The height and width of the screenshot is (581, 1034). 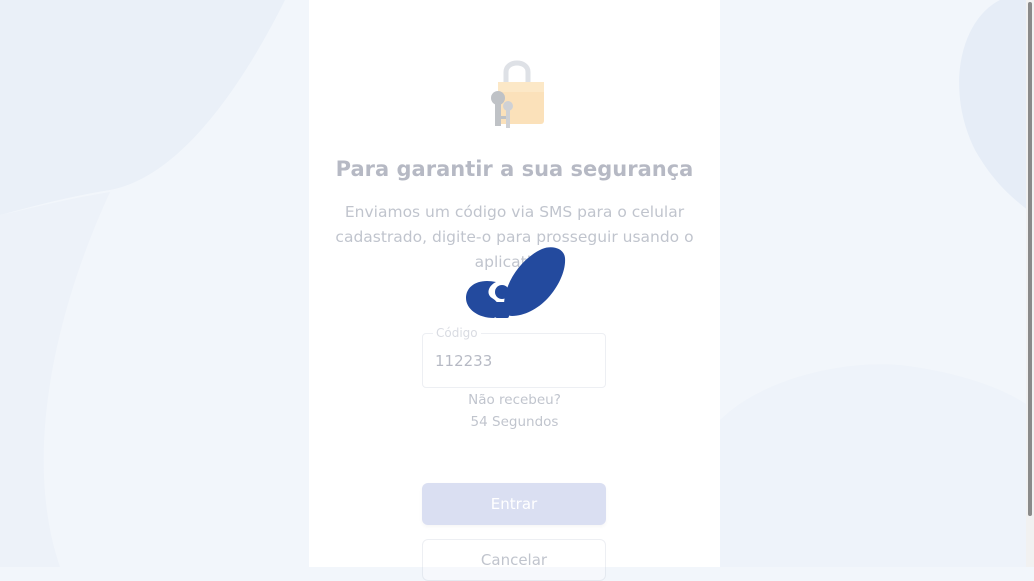 What do you see at coordinates (517, 94) in the screenshot?
I see `lock-with-keys-icon` at bounding box center [517, 94].